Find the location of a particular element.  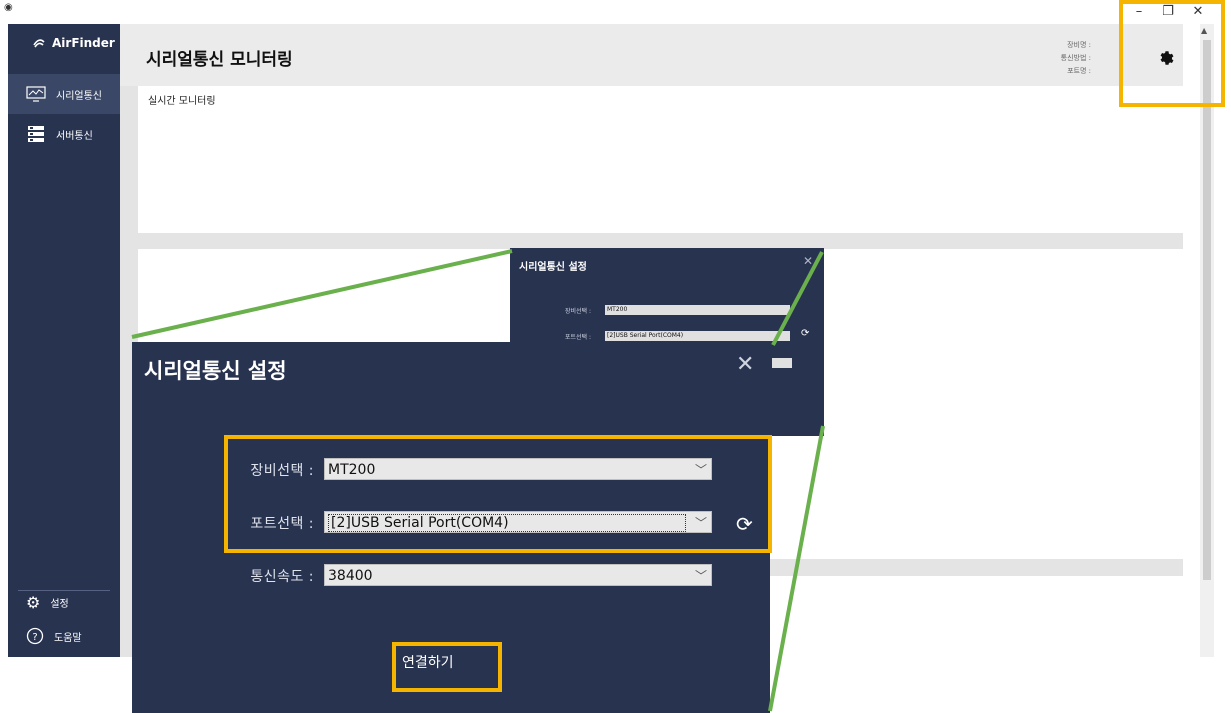

highlight-device-port-fields is located at coordinates (498, 494).